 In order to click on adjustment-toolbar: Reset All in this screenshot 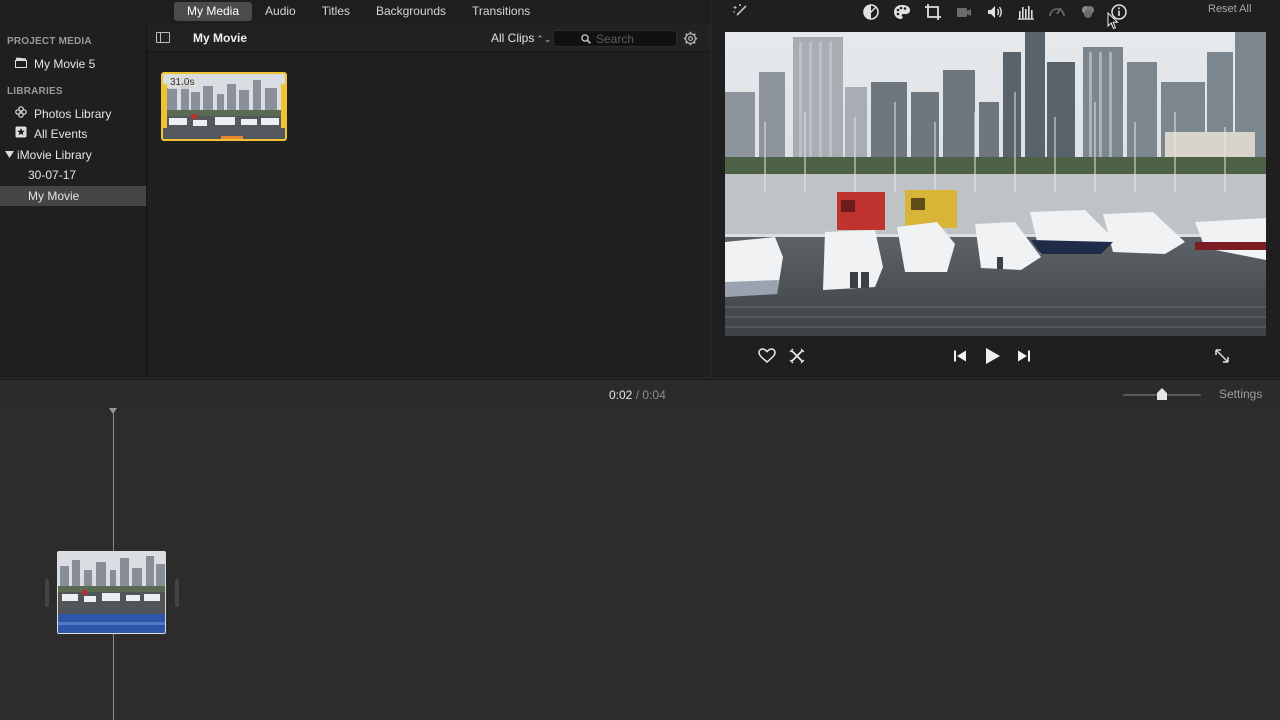, I will do `click(995, 15)`.